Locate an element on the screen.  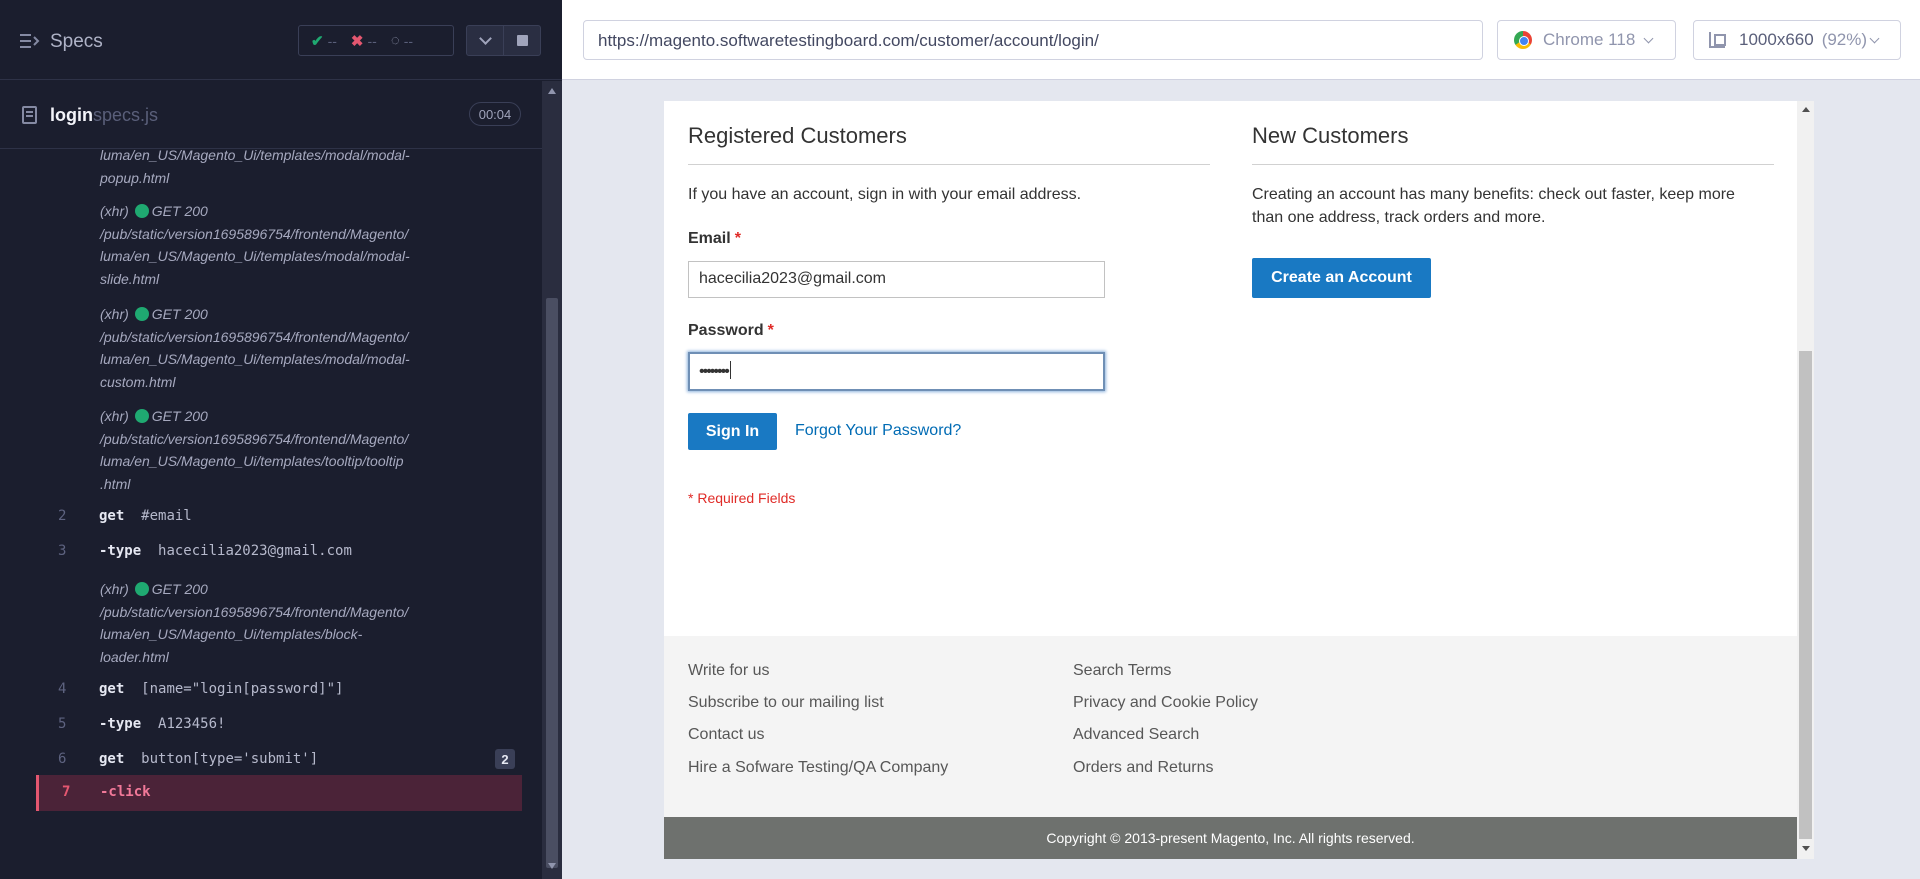
password-field: •••••••• is located at coordinates (896, 371).